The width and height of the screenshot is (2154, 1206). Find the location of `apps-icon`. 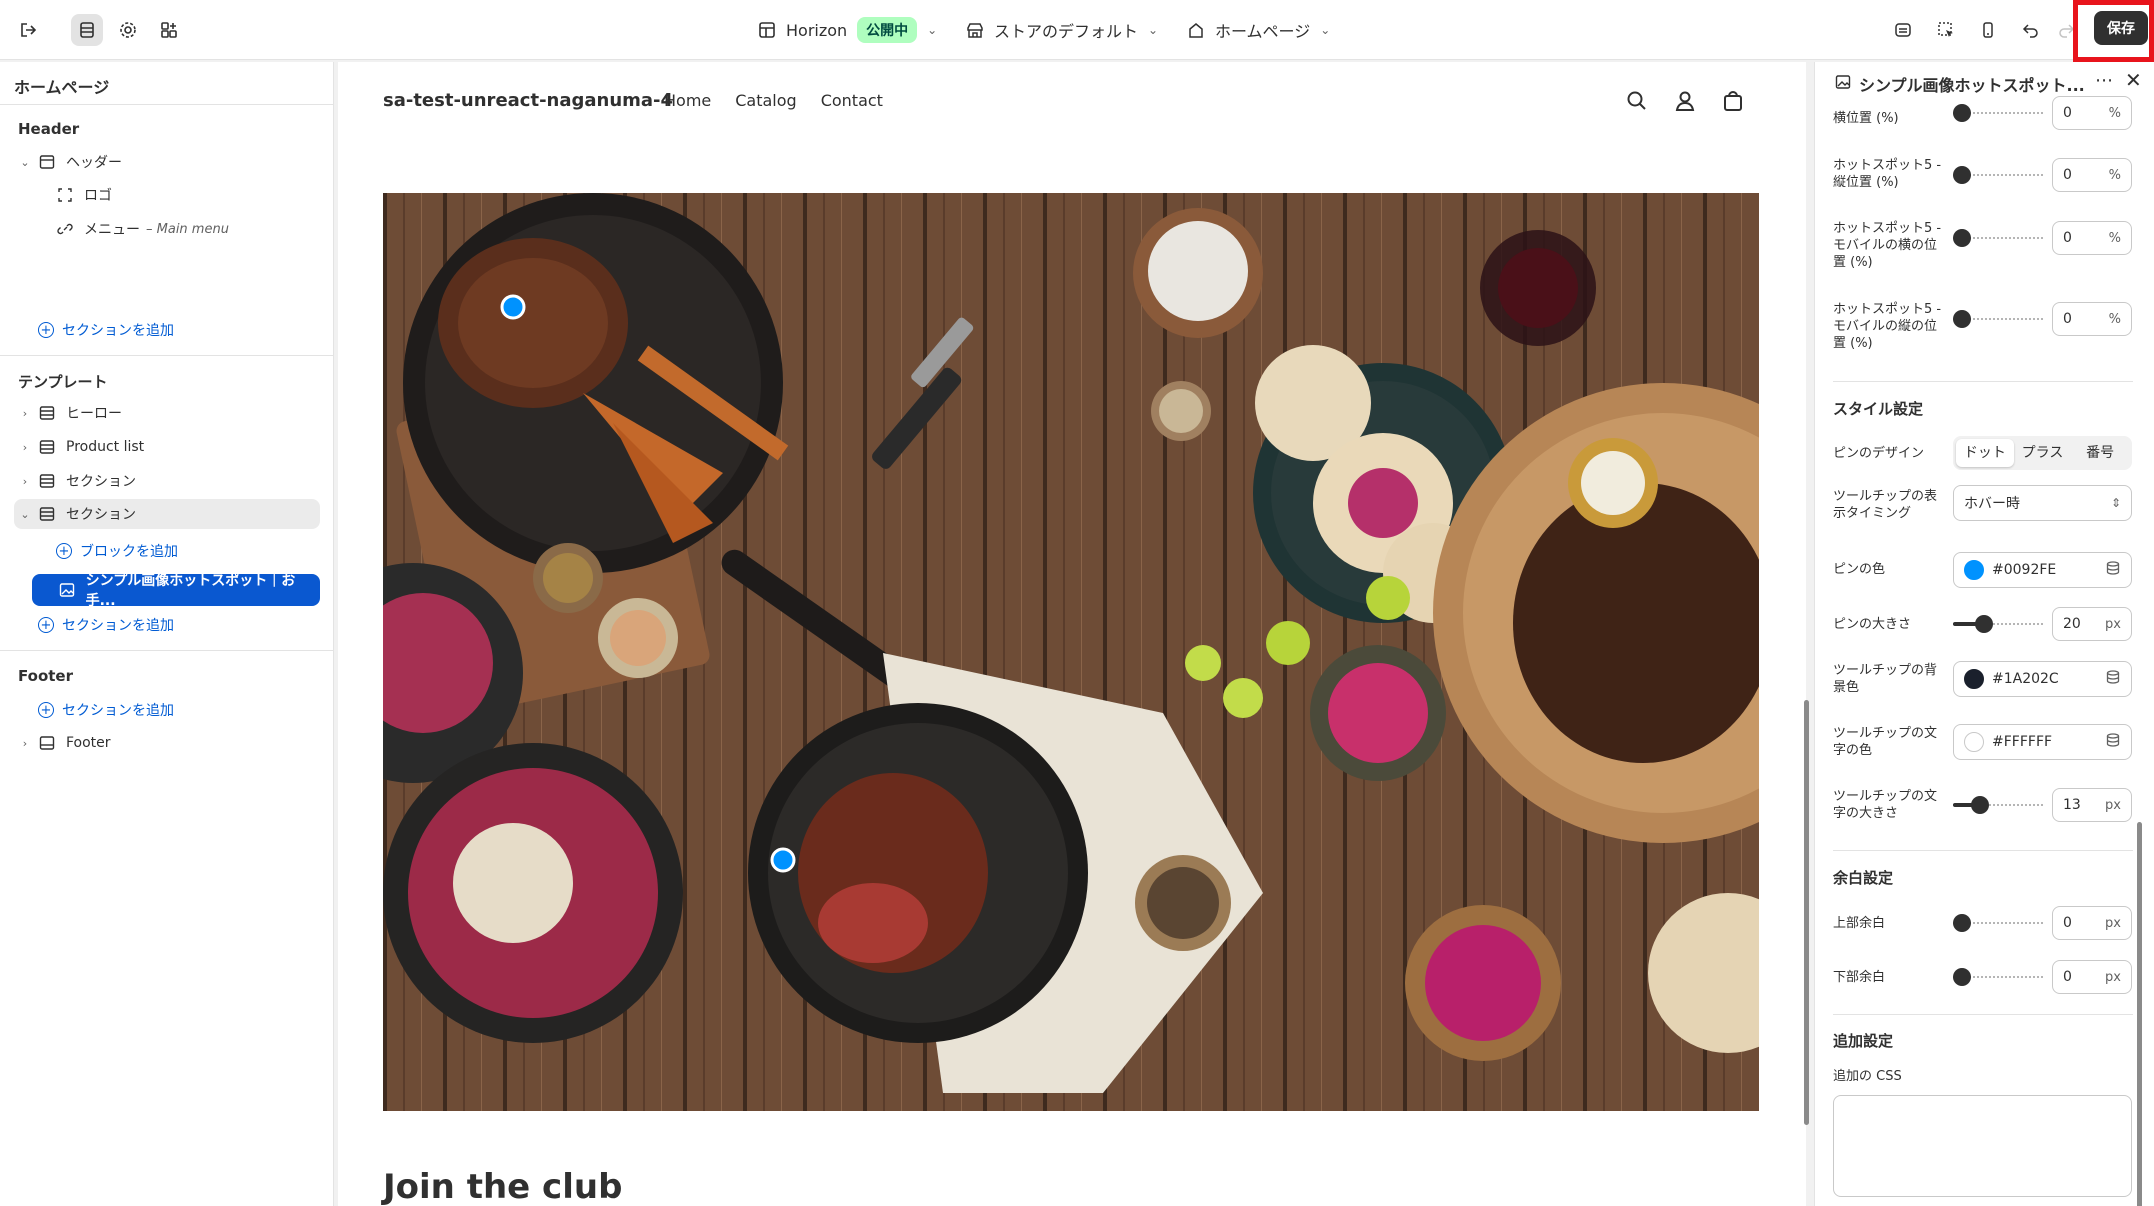

apps-icon is located at coordinates (169, 30).